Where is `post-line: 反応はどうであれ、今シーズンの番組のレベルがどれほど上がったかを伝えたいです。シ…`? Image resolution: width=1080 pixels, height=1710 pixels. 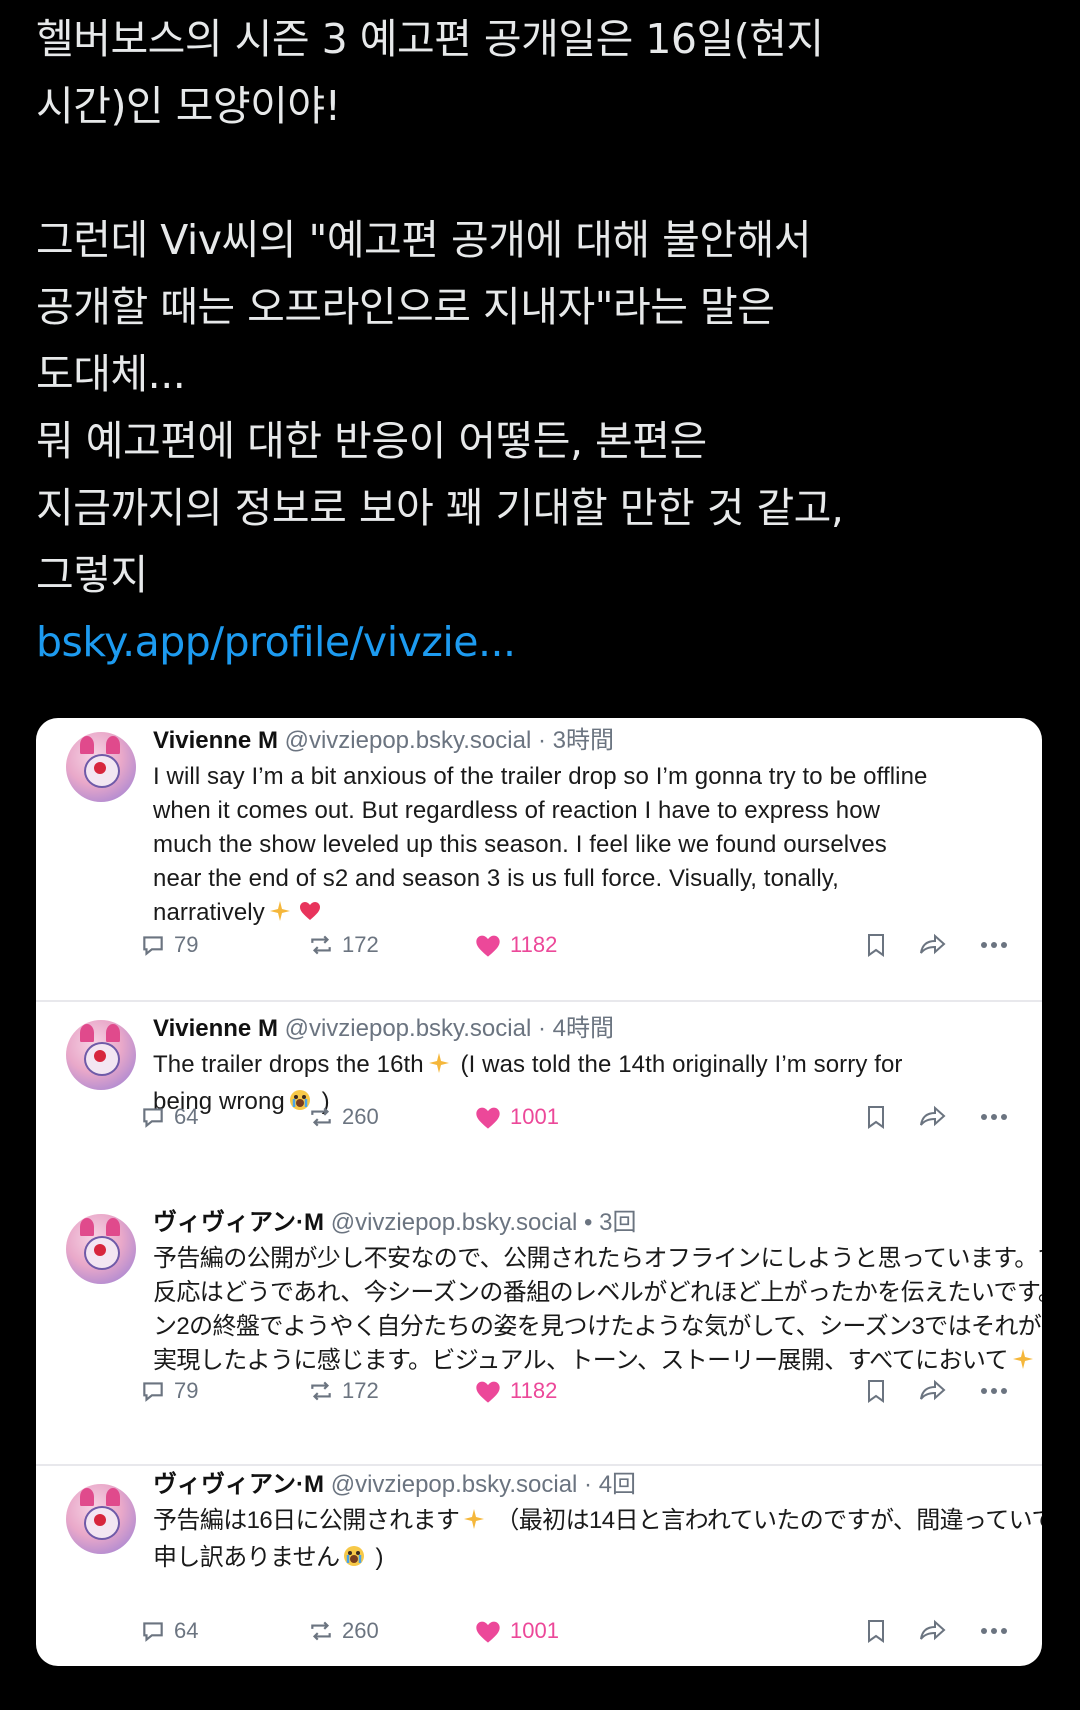
post-line: 反応はどうであれ、今シーズンの番組のレベルがどれほど上がったかを伝えたいです。シ… is located at coordinates (597, 1292).